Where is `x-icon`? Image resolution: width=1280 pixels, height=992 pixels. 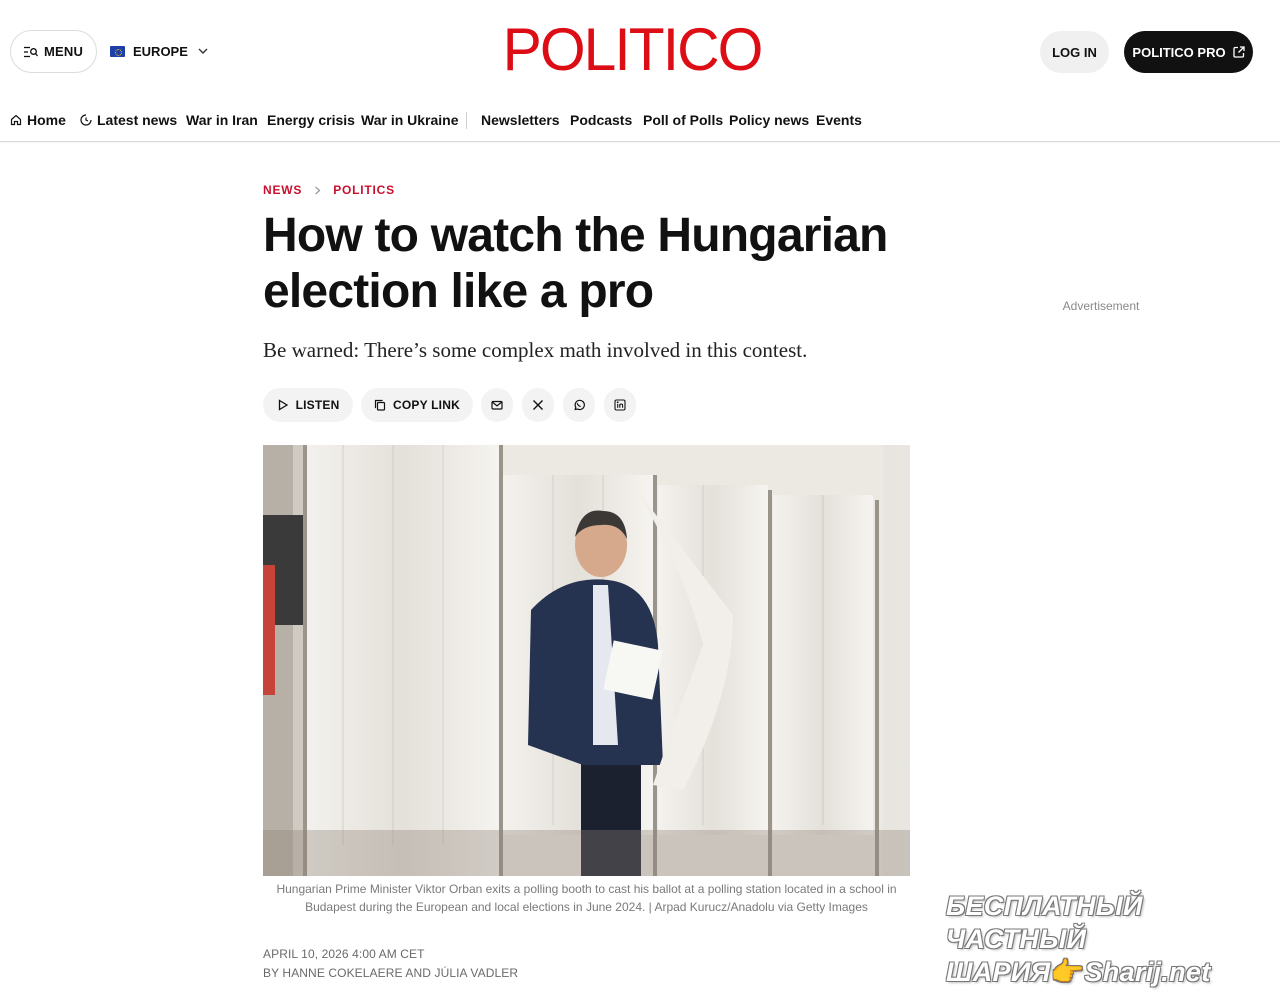
x-icon is located at coordinates (538, 405).